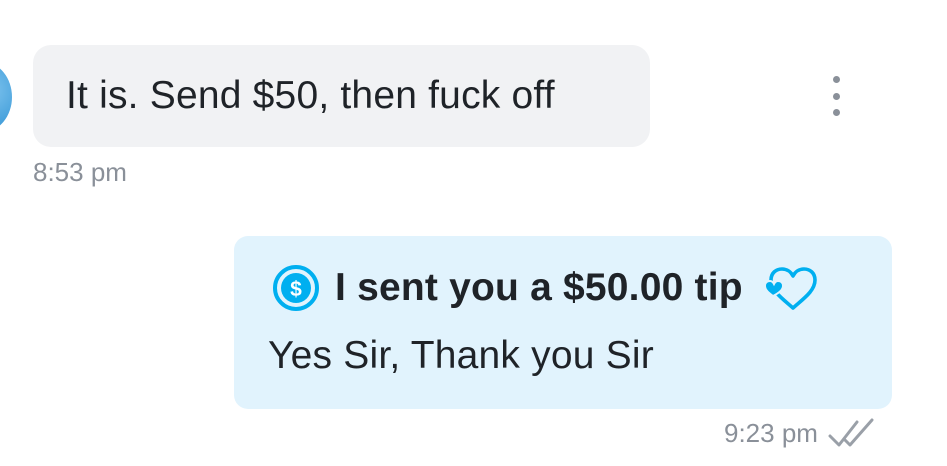  Describe the element at coordinates (771, 432) in the screenshot. I see `outgoing-message-time: 9:23 pm` at that location.